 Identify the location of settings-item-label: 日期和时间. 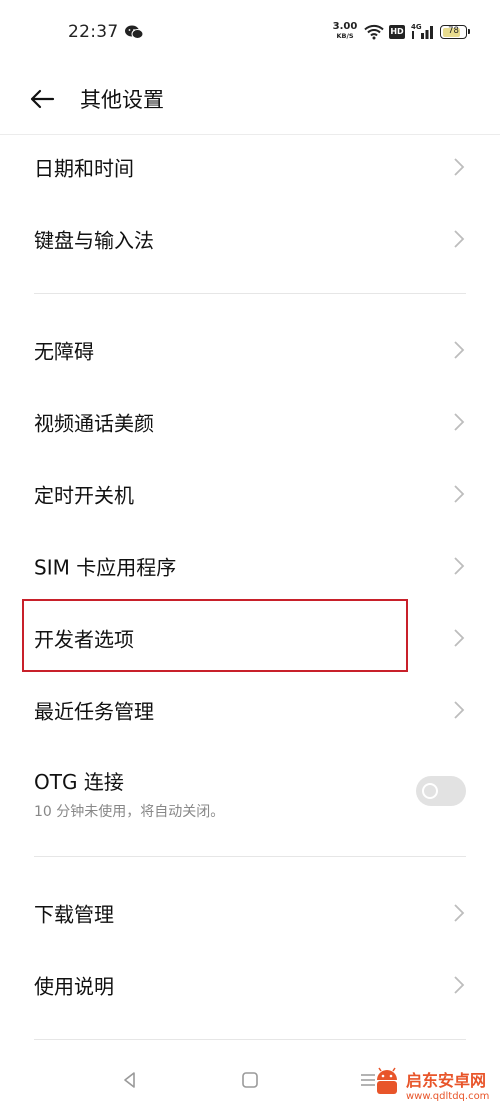
(84, 168).